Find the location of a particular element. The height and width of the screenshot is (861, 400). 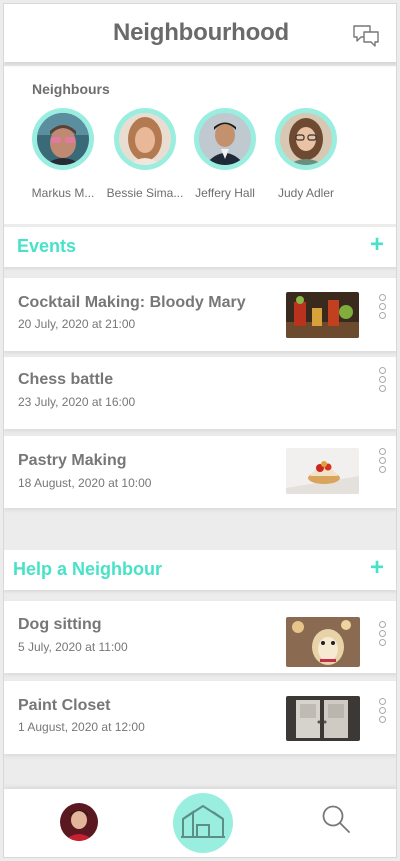

event-date: 20 July, 2020 at 21:00 is located at coordinates (77, 324).